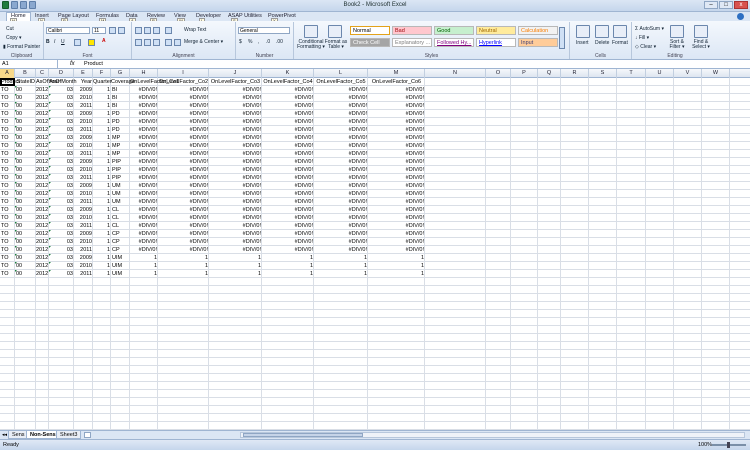 The width and height of the screenshot is (750, 450). I want to click on cell-style-hyperlink: Hyperlink, so click(496, 42).